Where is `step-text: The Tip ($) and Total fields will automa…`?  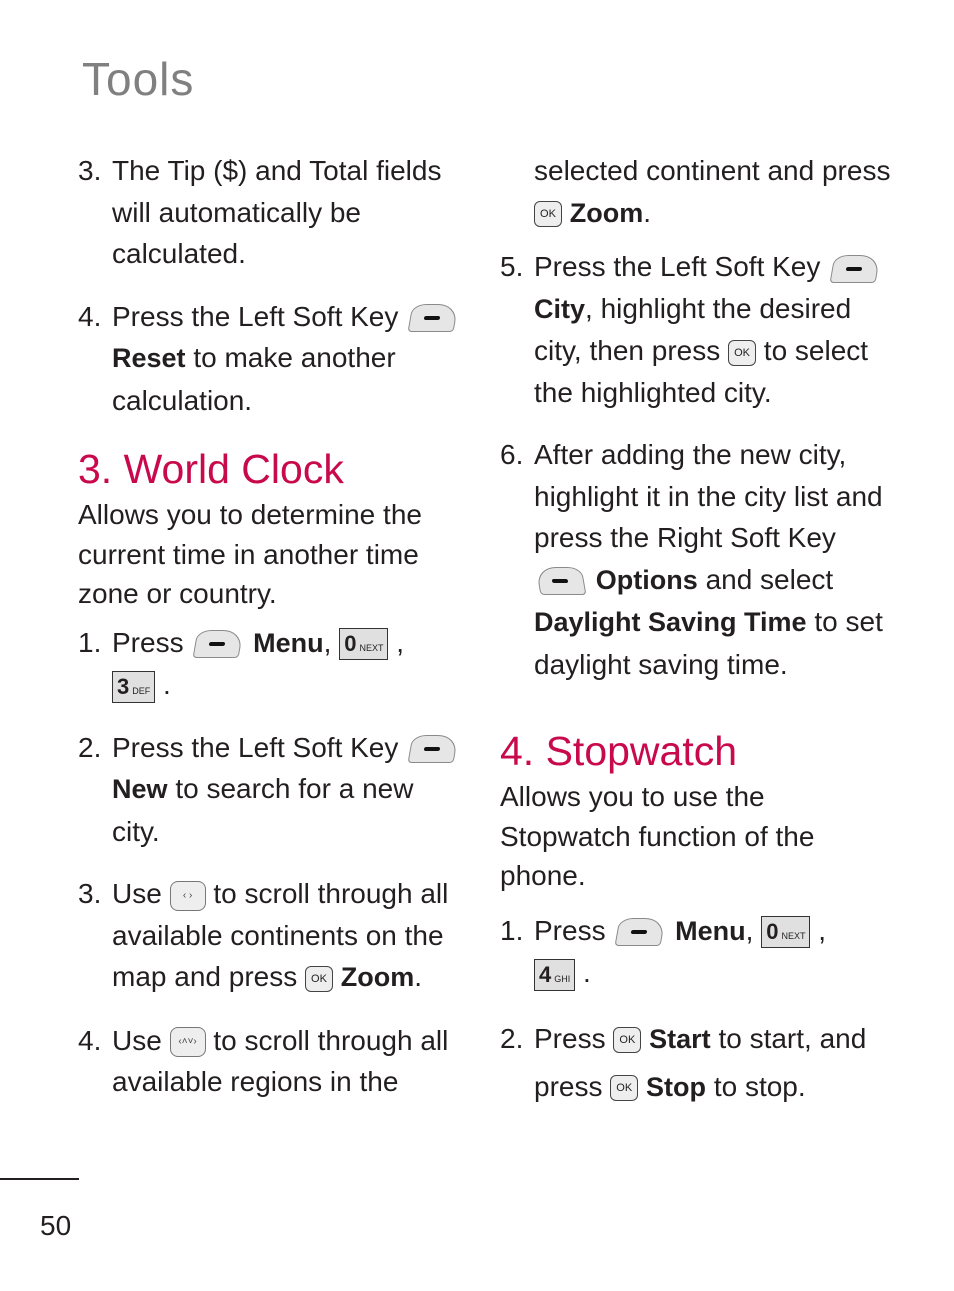
step-text: The Tip ($) and Total fields will automa… is located at coordinates (277, 212).